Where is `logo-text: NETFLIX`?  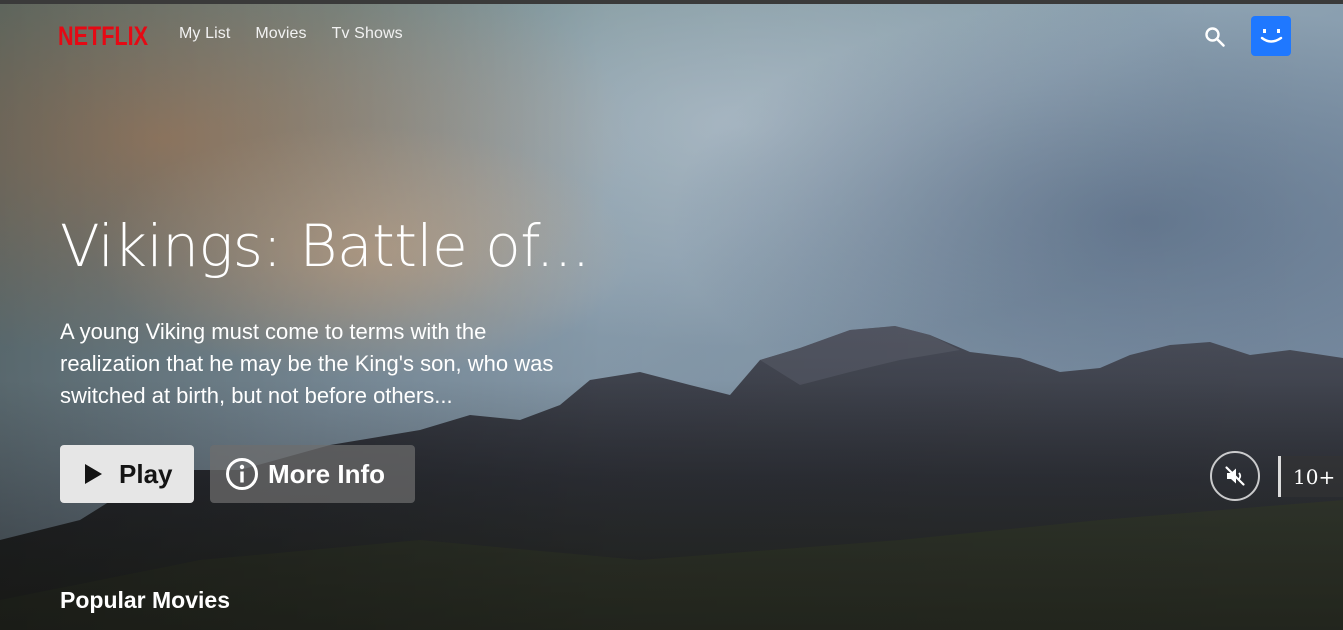 logo-text: NETFLIX is located at coordinates (103, 36).